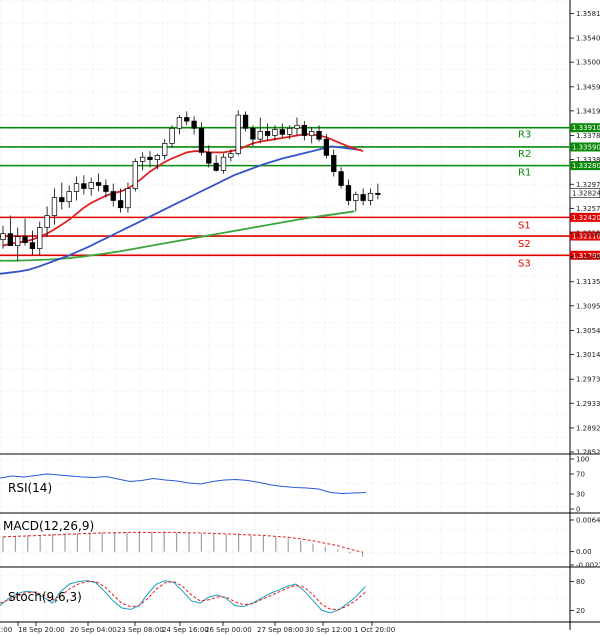  What do you see at coordinates (588, 234) in the screenshot?
I see `y-tick-label: 1.32160` at bounding box center [588, 234].